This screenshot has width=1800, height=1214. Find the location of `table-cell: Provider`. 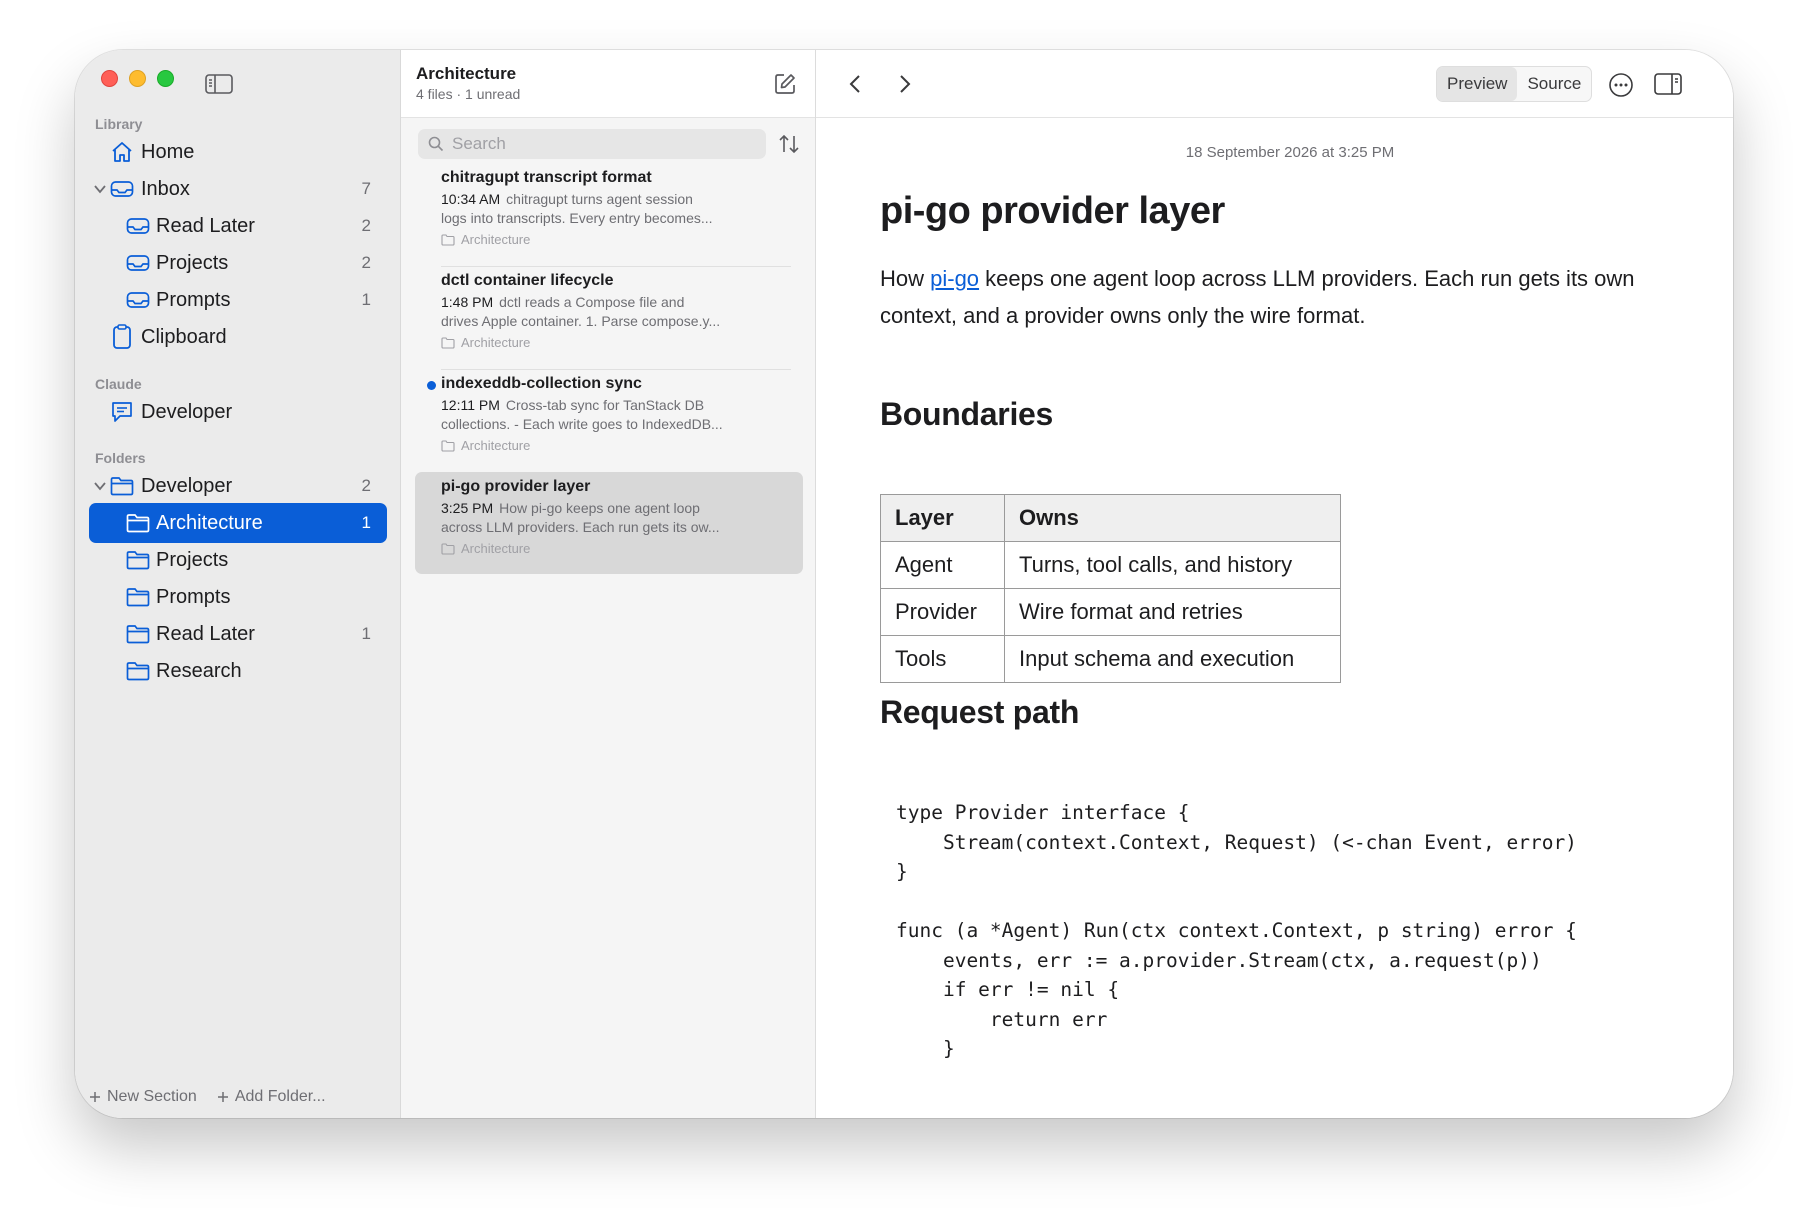

table-cell: Provider is located at coordinates (942, 612).